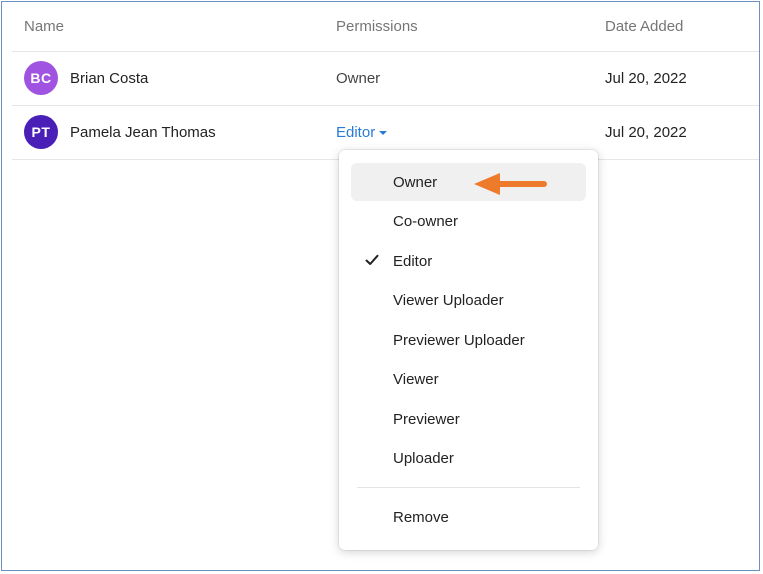  What do you see at coordinates (510, 184) in the screenshot?
I see `arrow-left-icon` at bounding box center [510, 184].